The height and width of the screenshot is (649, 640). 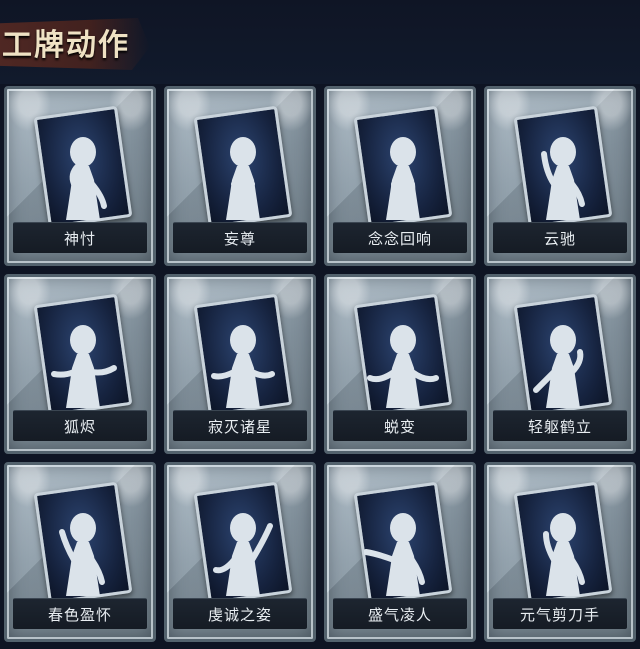 I want to click on card-label: 盛气凌人, so click(x=399, y=614).